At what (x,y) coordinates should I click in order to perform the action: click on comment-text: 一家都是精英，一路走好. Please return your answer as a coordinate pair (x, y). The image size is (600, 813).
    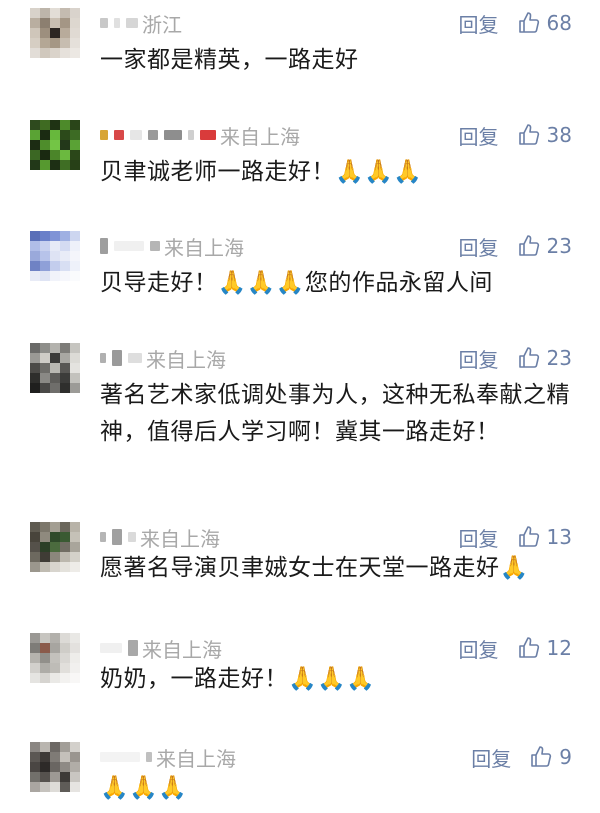
    Looking at the image, I should click on (229, 60).